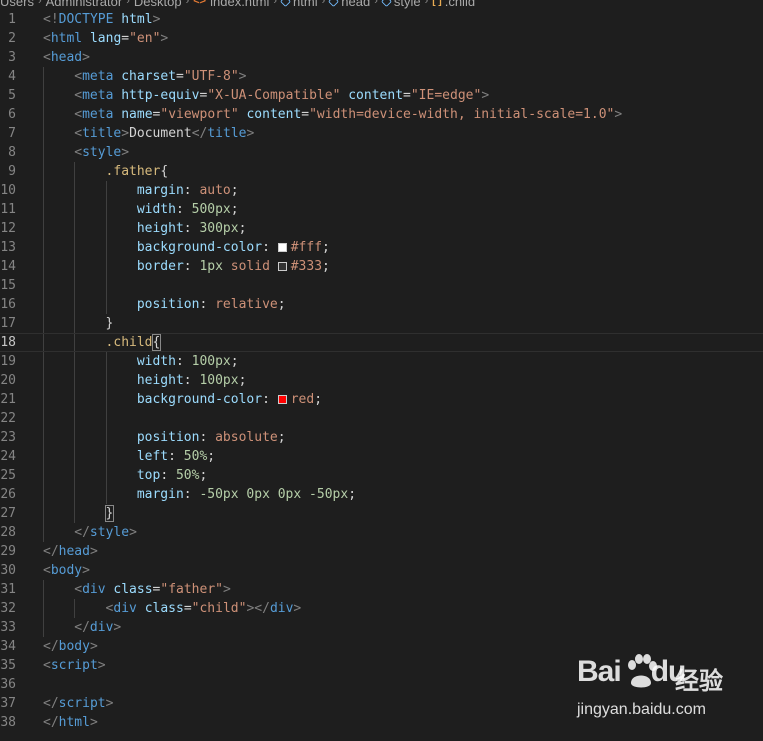  Describe the element at coordinates (233, 266) in the screenshot. I see `code-text: border: 1px solid #333;` at that location.